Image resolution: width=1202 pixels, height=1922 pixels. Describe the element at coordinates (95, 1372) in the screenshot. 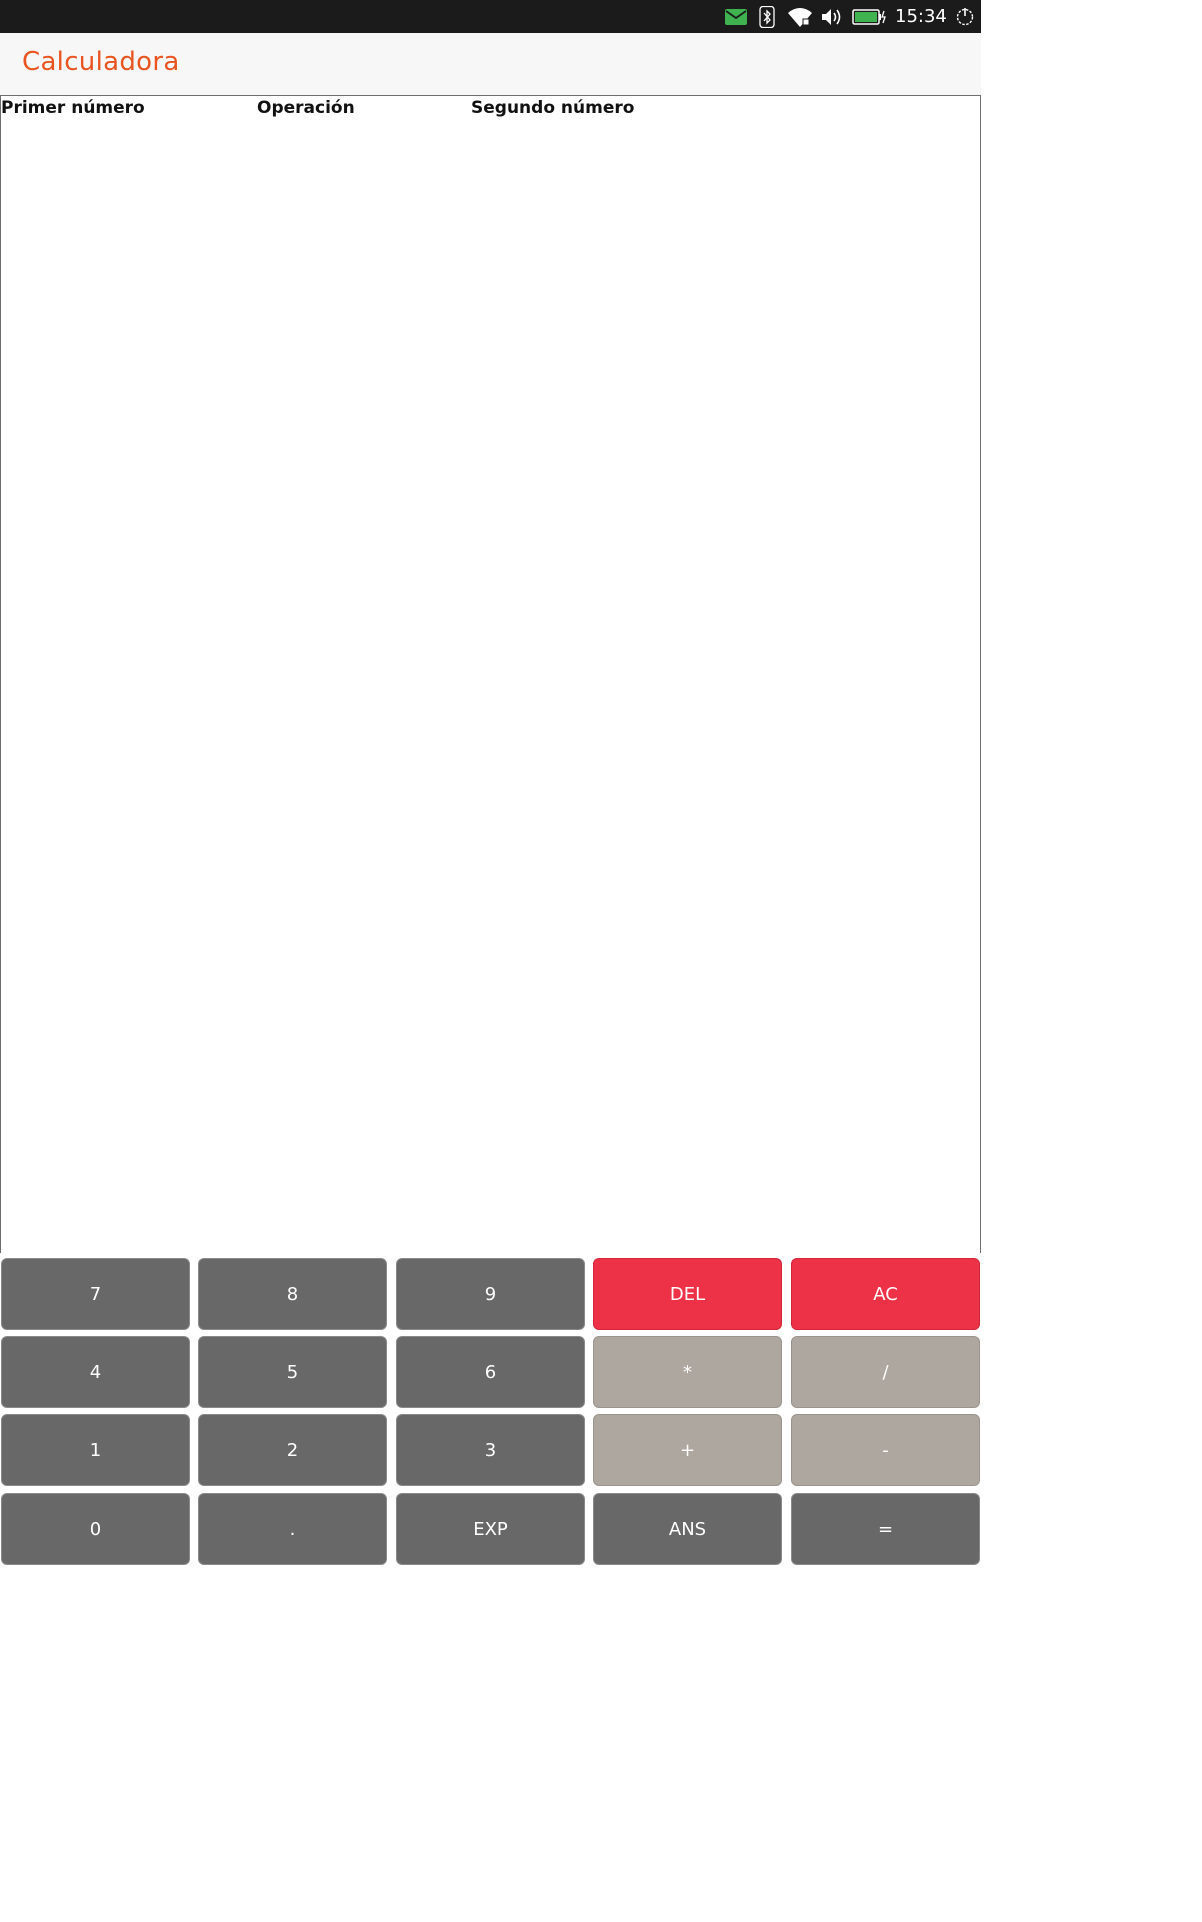

I see `key-4: 4` at that location.